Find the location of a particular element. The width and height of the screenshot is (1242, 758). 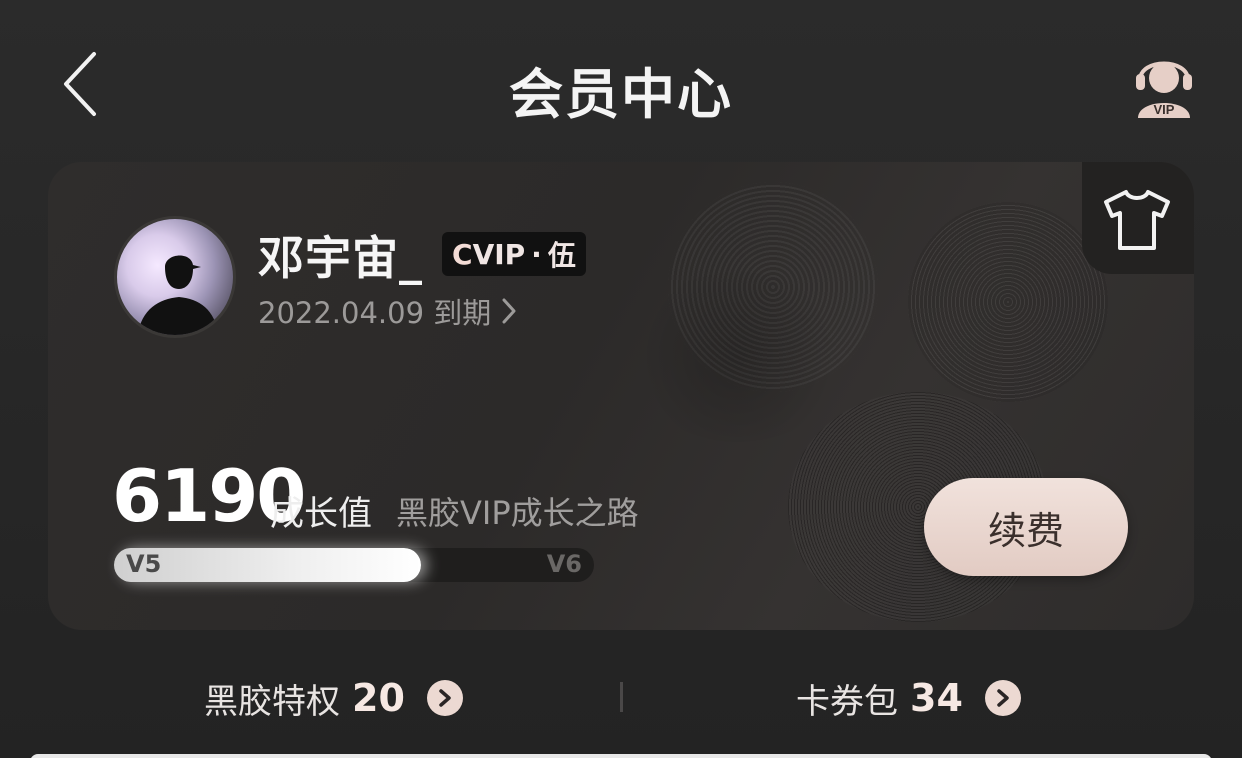

avatar is located at coordinates (175, 277).